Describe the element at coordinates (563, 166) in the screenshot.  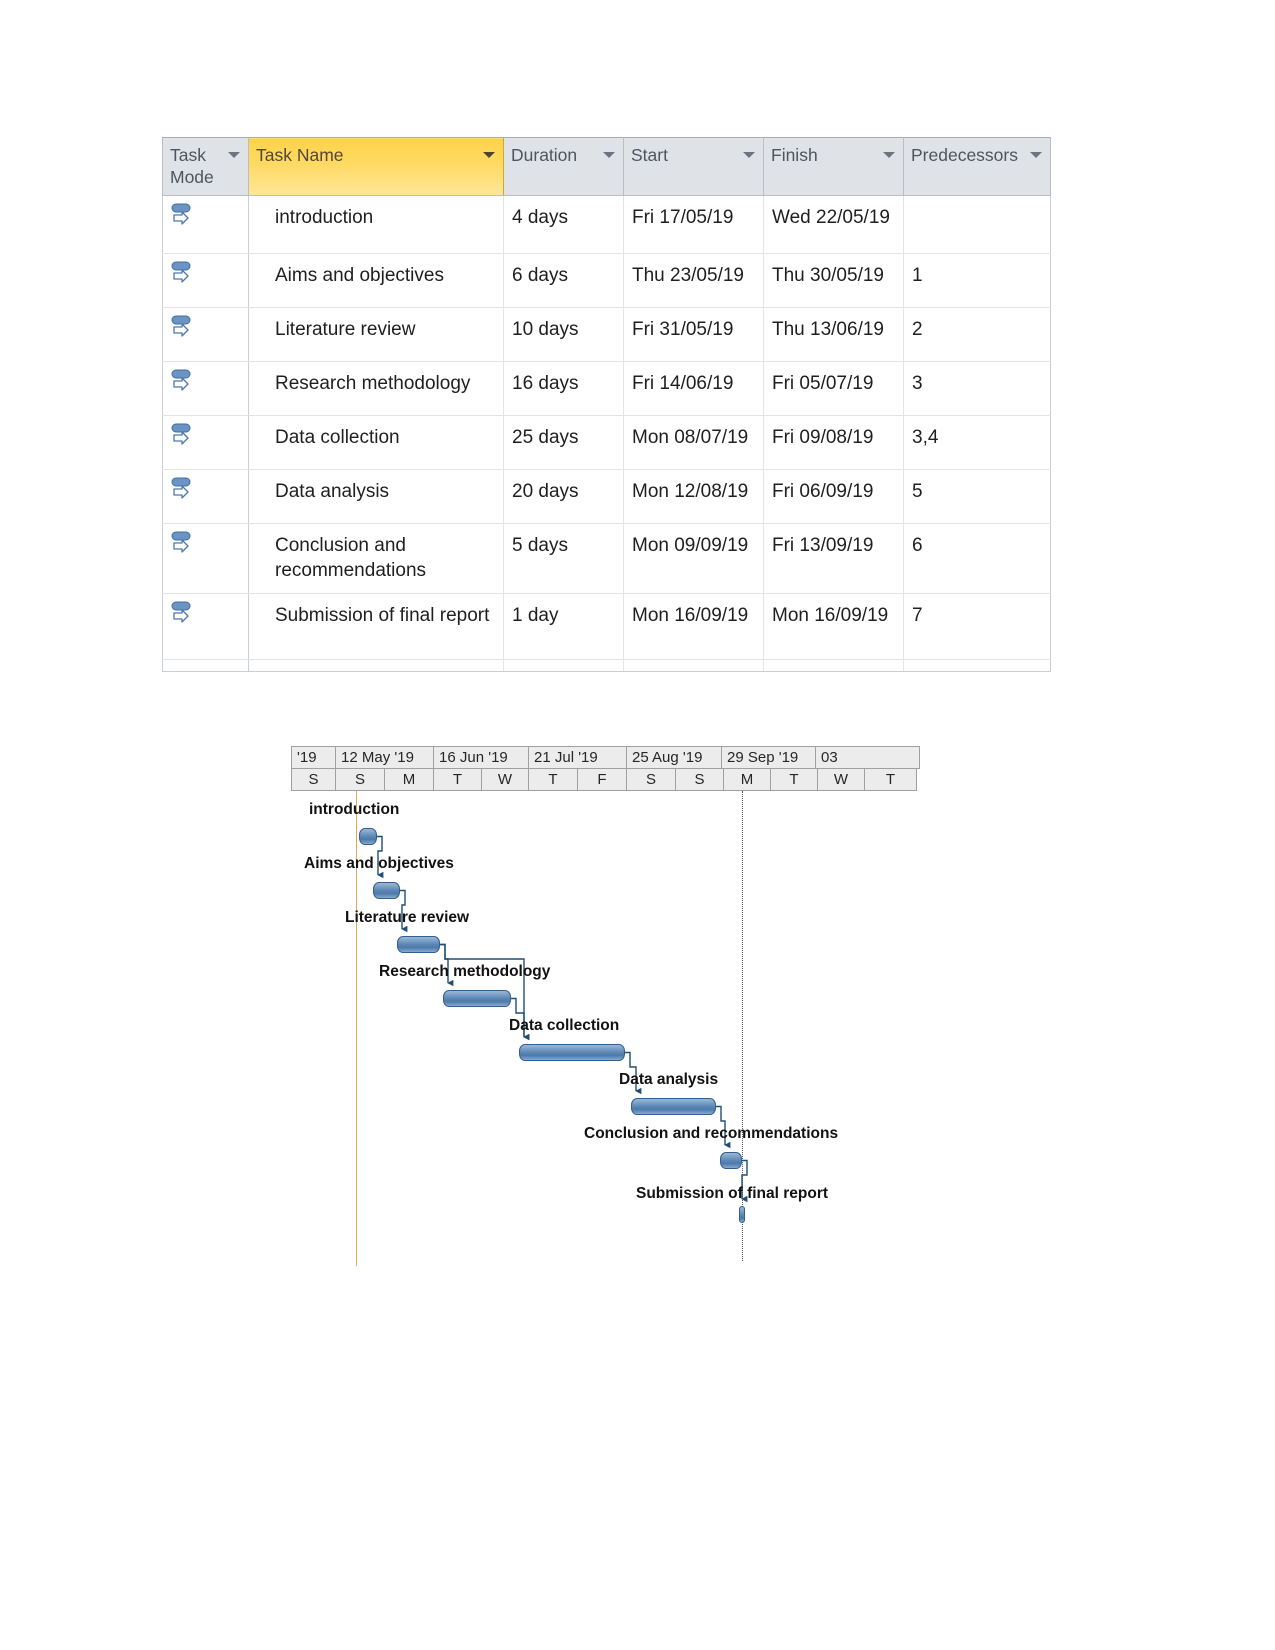
I see `column-header-duration: Duration` at that location.